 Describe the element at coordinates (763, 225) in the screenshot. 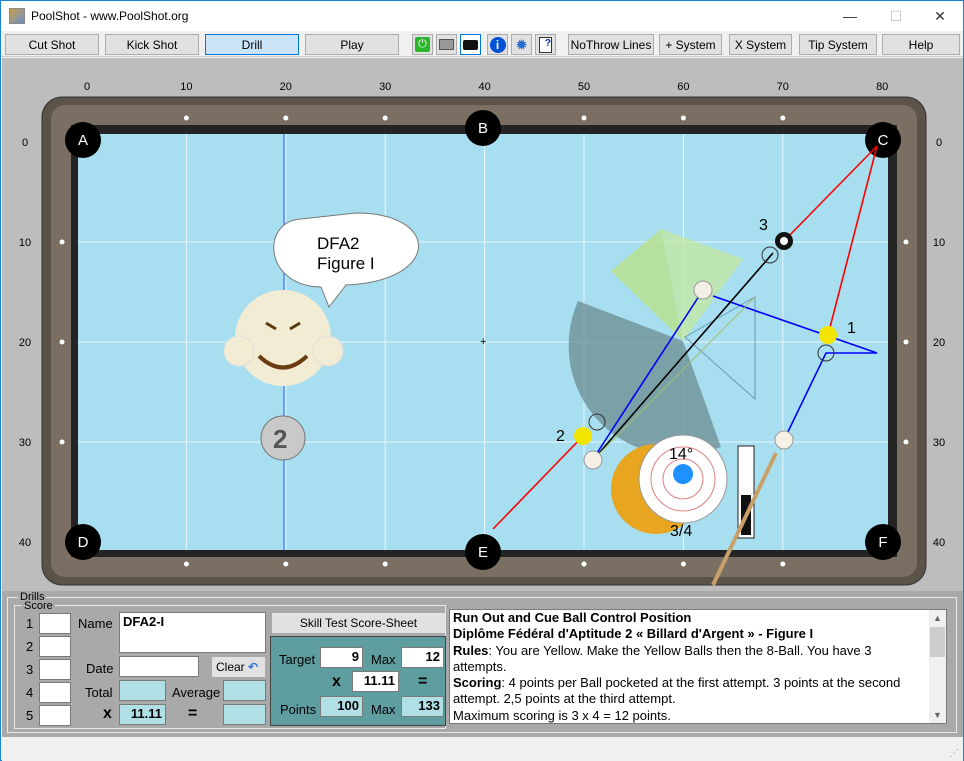

I see `ball3-label: 3` at that location.